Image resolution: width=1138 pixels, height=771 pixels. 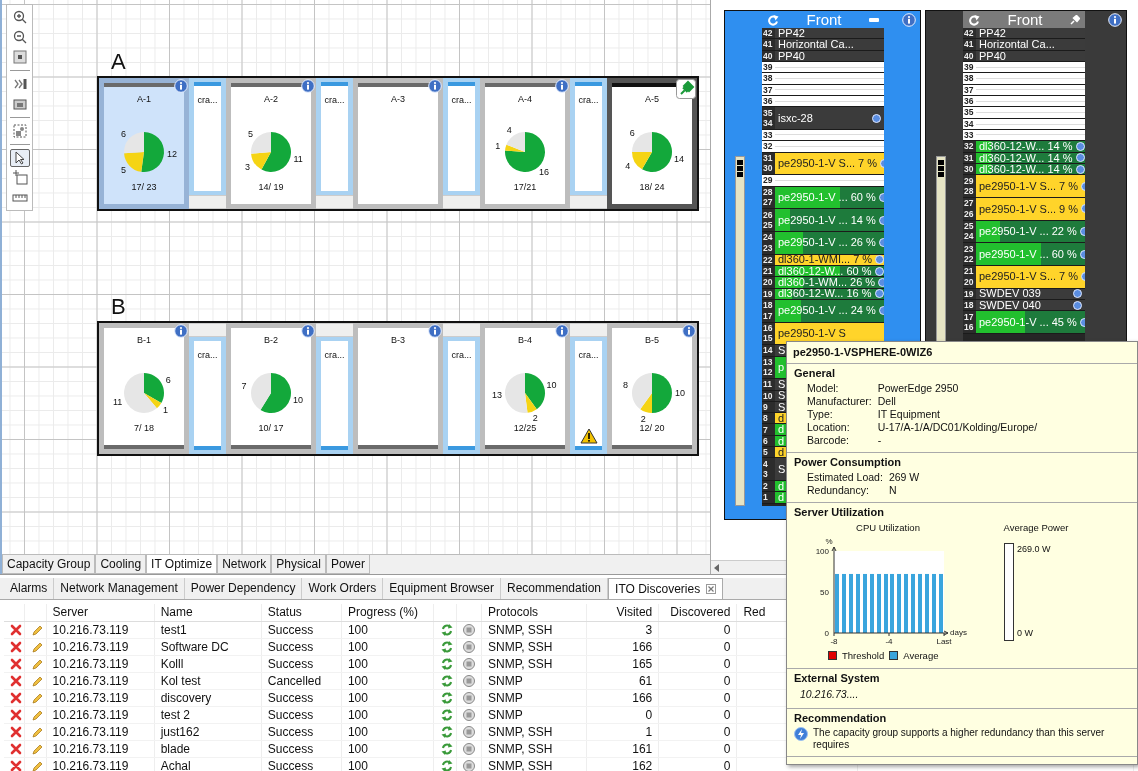 What do you see at coordinates (398, 388) in the screenshot?
I see `rack: B-3` at bounding box center [398, 388].